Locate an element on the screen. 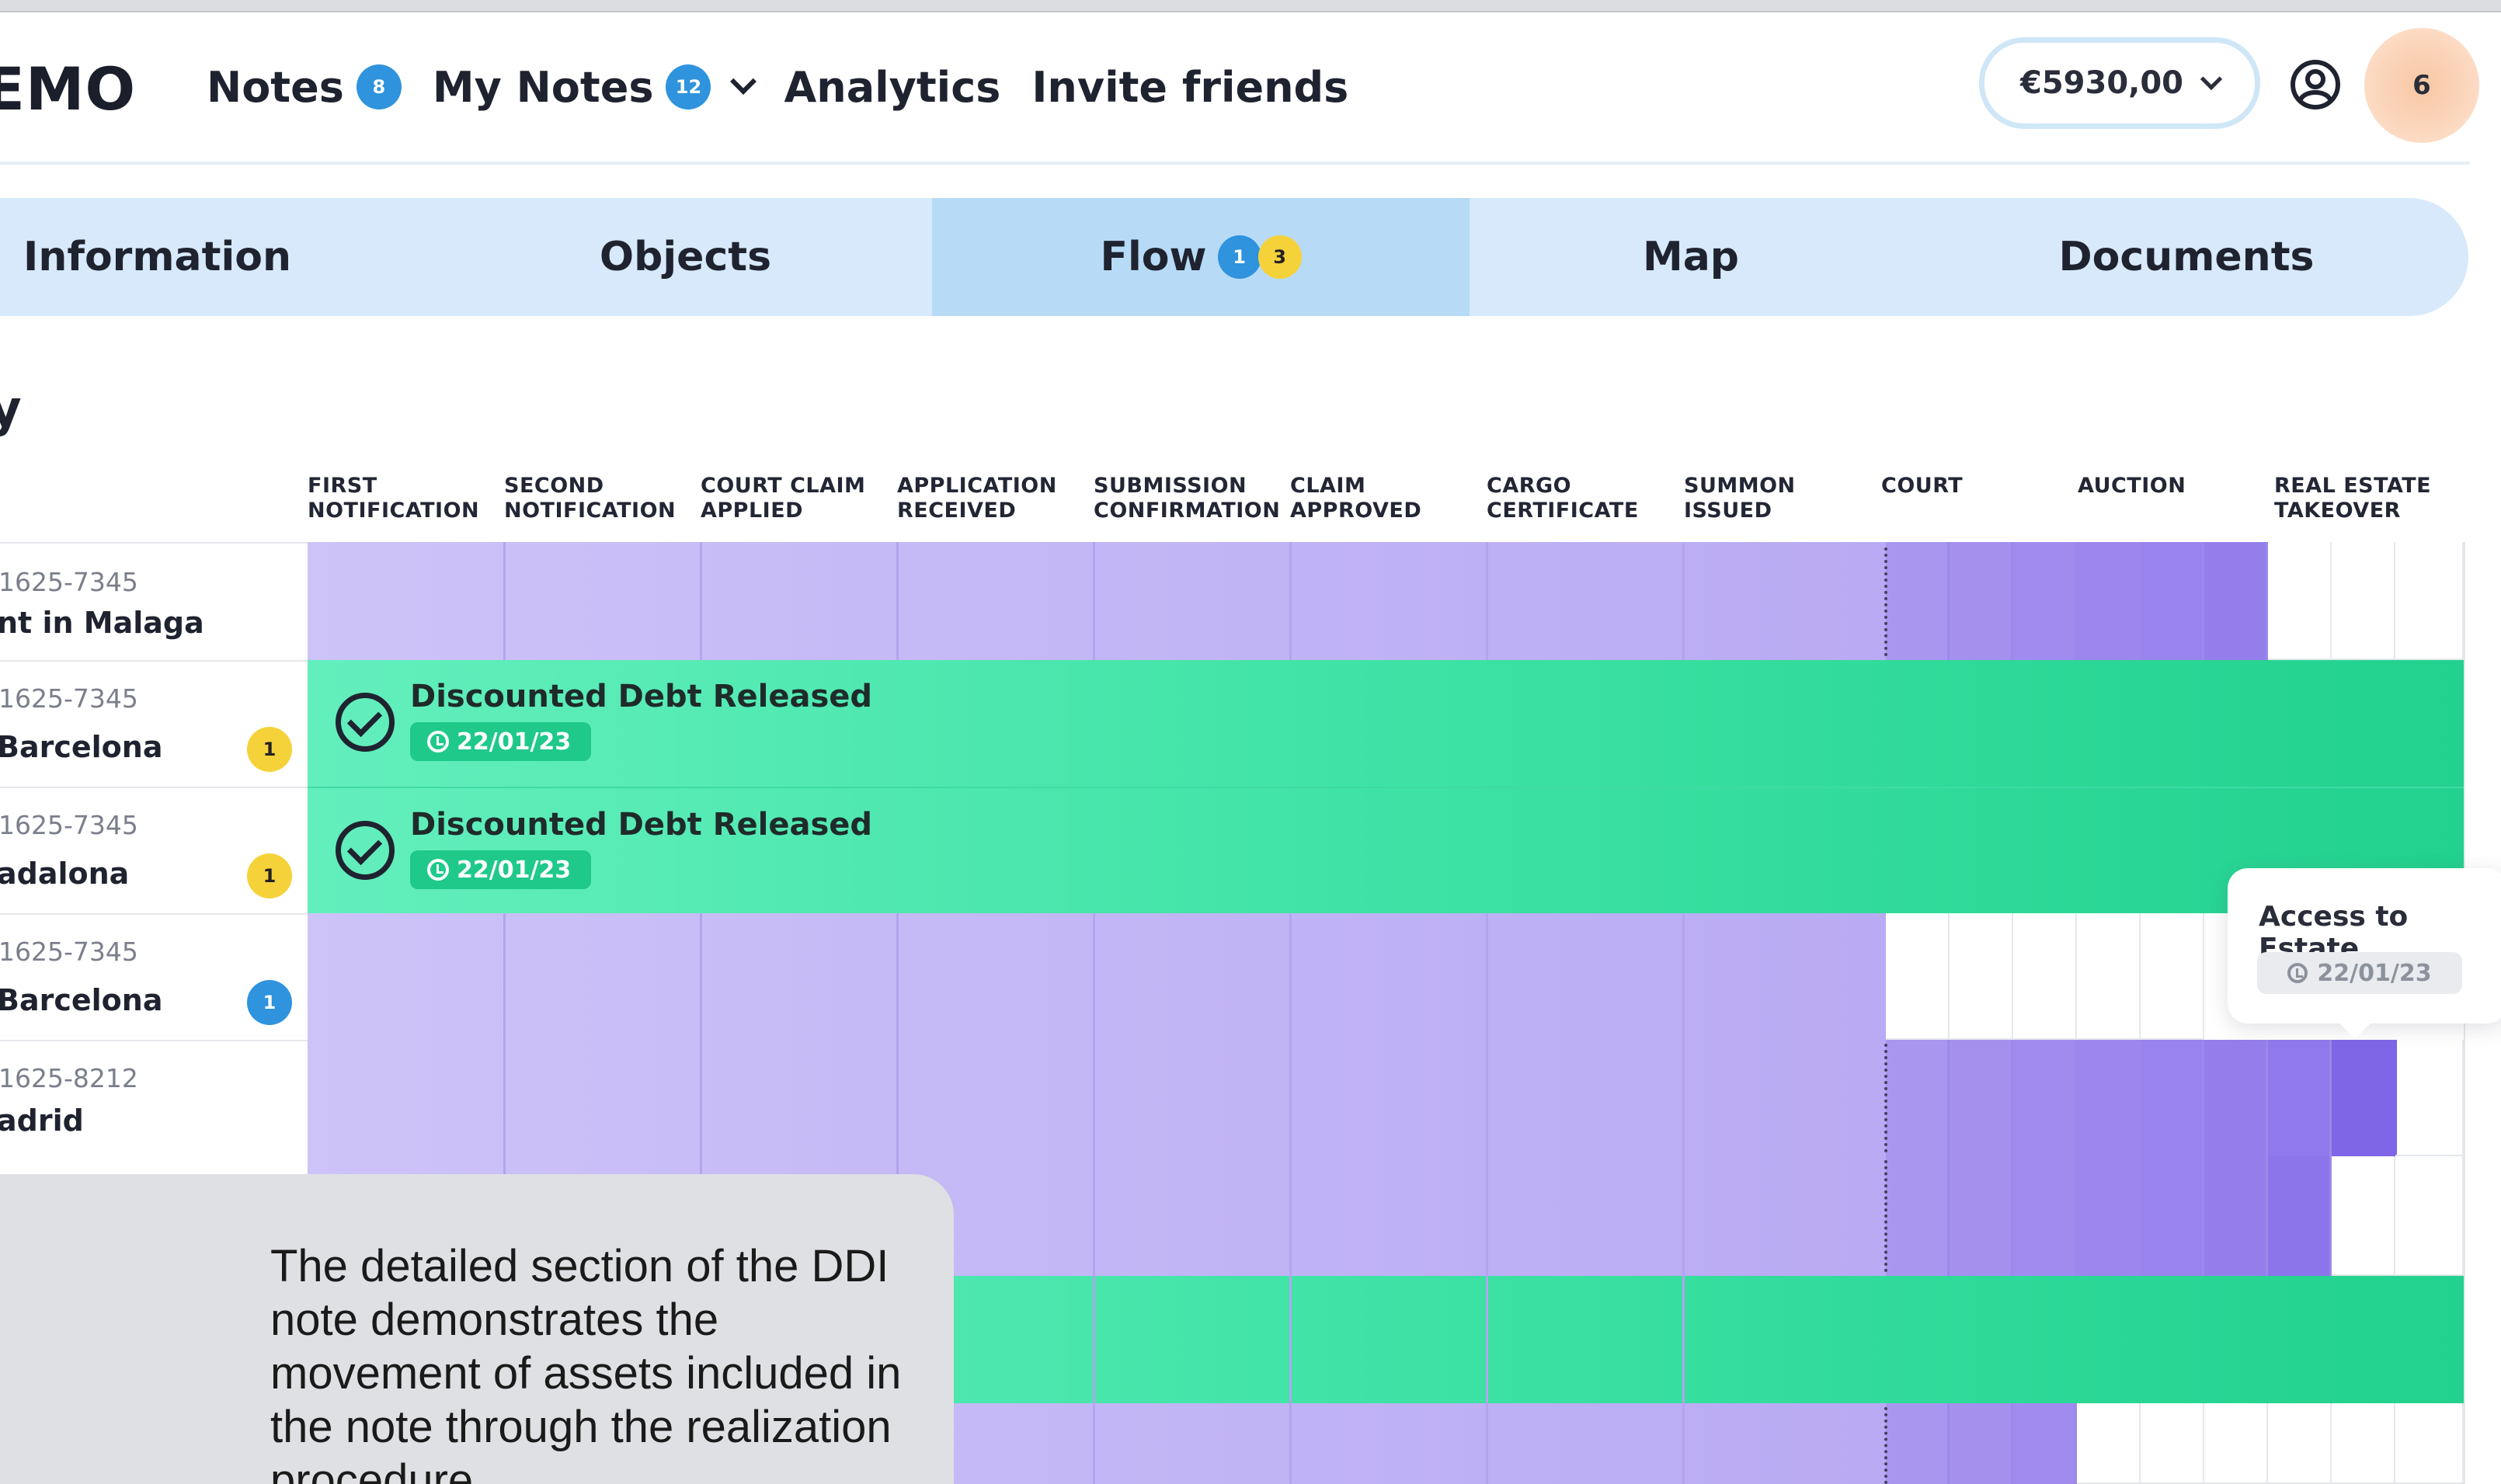 The height and width of the screenshot is (1484, 2501). nav-notes-badge: 8 is located at coordinates (379, 86).